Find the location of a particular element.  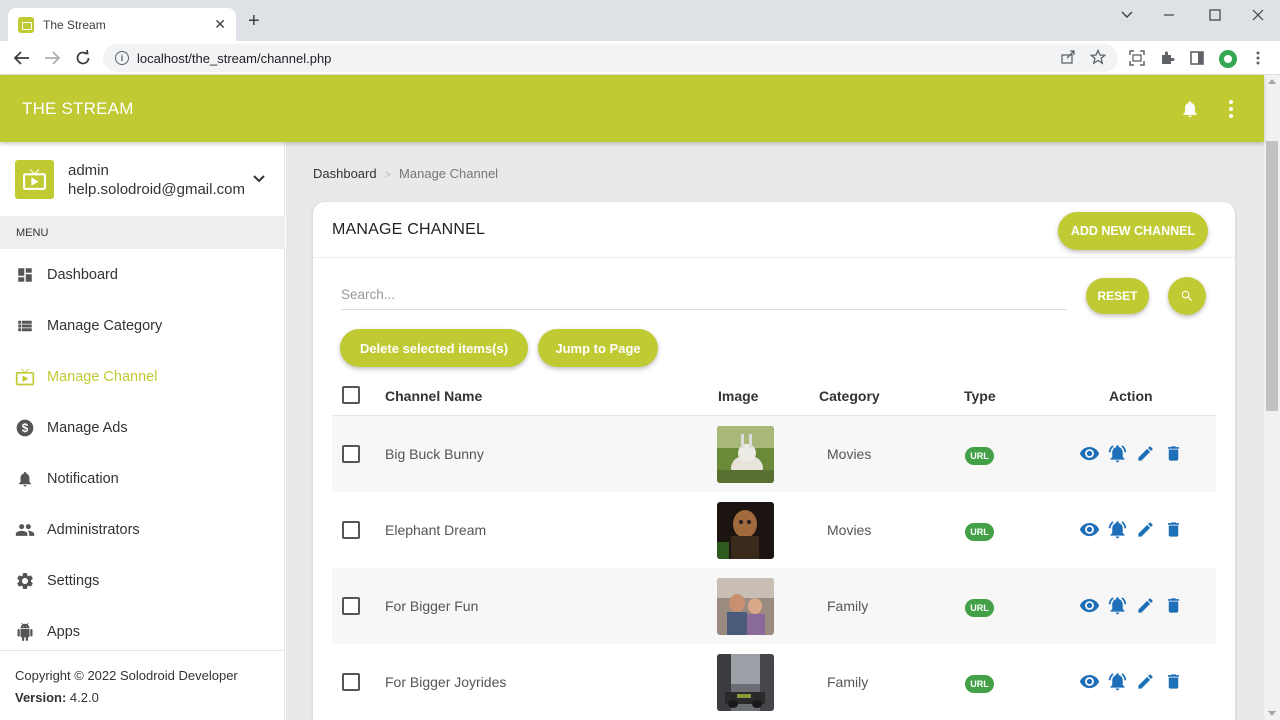

delete-selected-button: Delete selected items(s) is located at coordinates (434, 348).